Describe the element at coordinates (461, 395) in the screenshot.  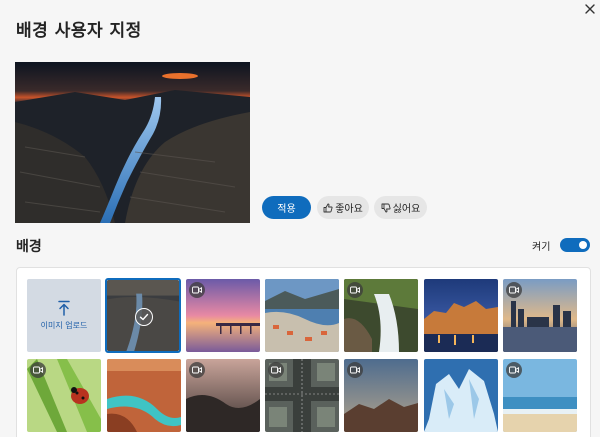
I see `tile-iceberg` at that location.